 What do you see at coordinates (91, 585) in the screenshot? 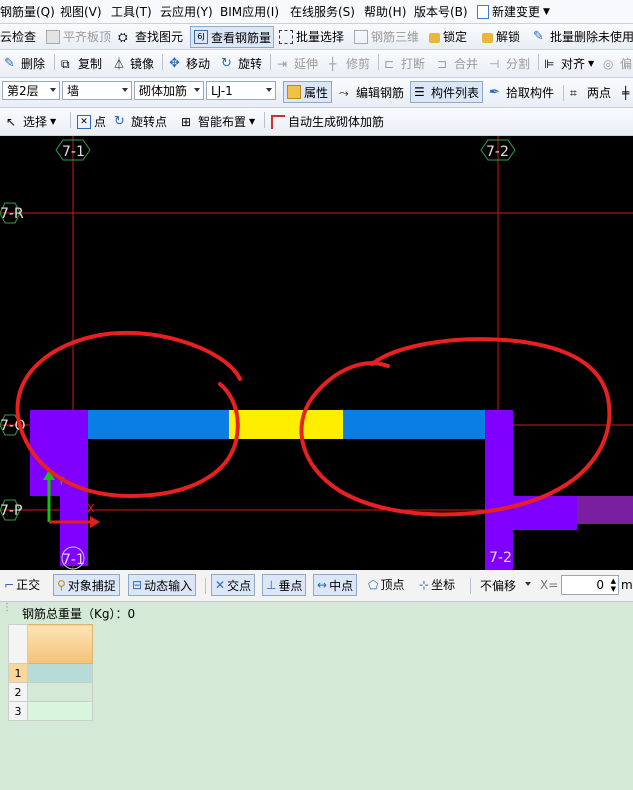
I see `object-snap-label: 对象捕捉` at bounding box center [91, 585].